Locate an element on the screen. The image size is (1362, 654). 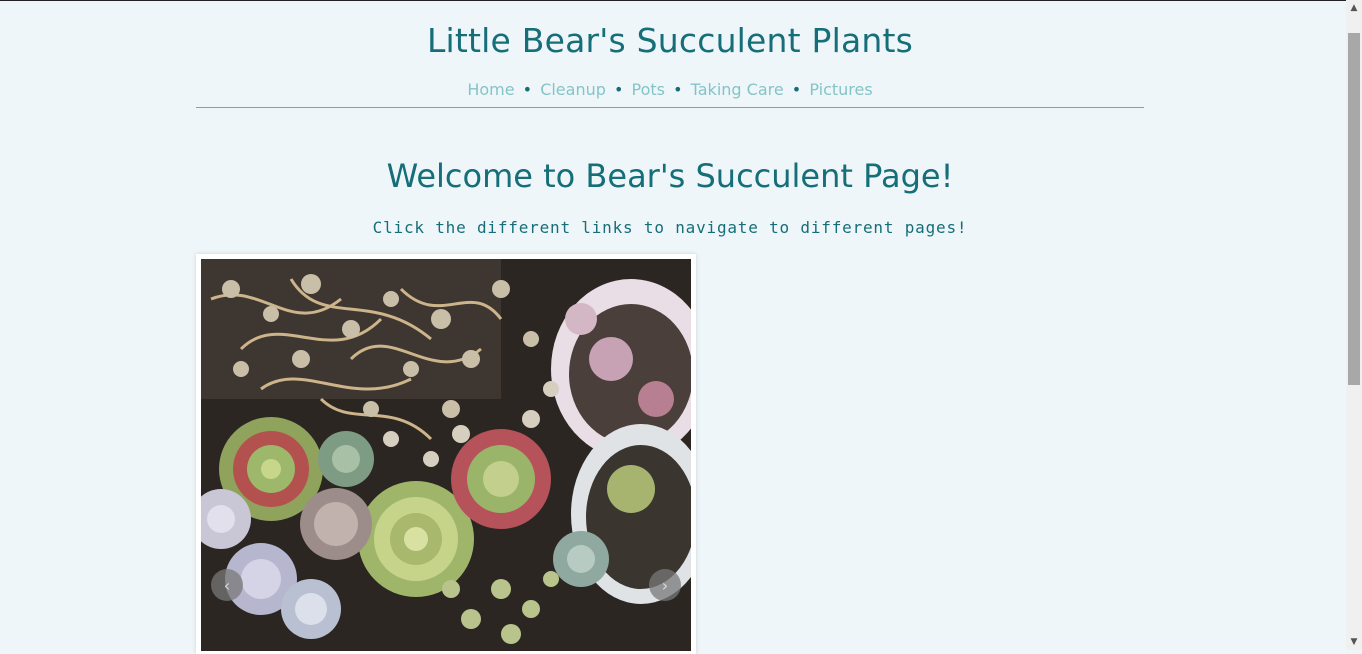
chevron-left-icon: ‹ is located at coordinates (227, 585).